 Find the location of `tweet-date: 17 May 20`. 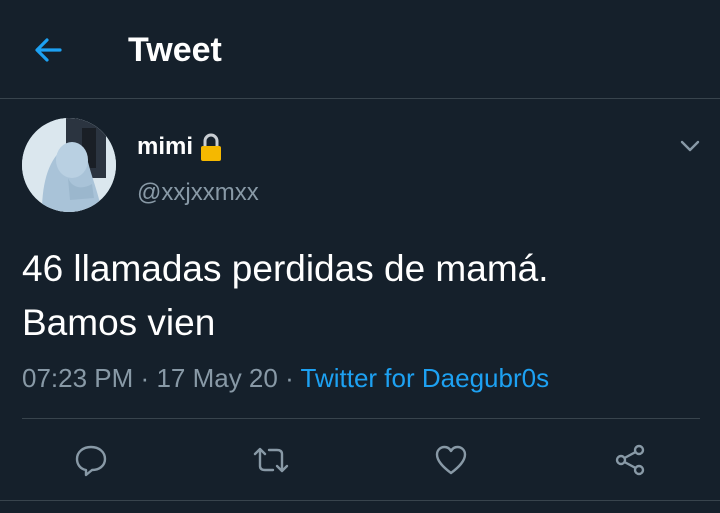

tweet-date: 17 May 20 is located at coordinates (217, 378).